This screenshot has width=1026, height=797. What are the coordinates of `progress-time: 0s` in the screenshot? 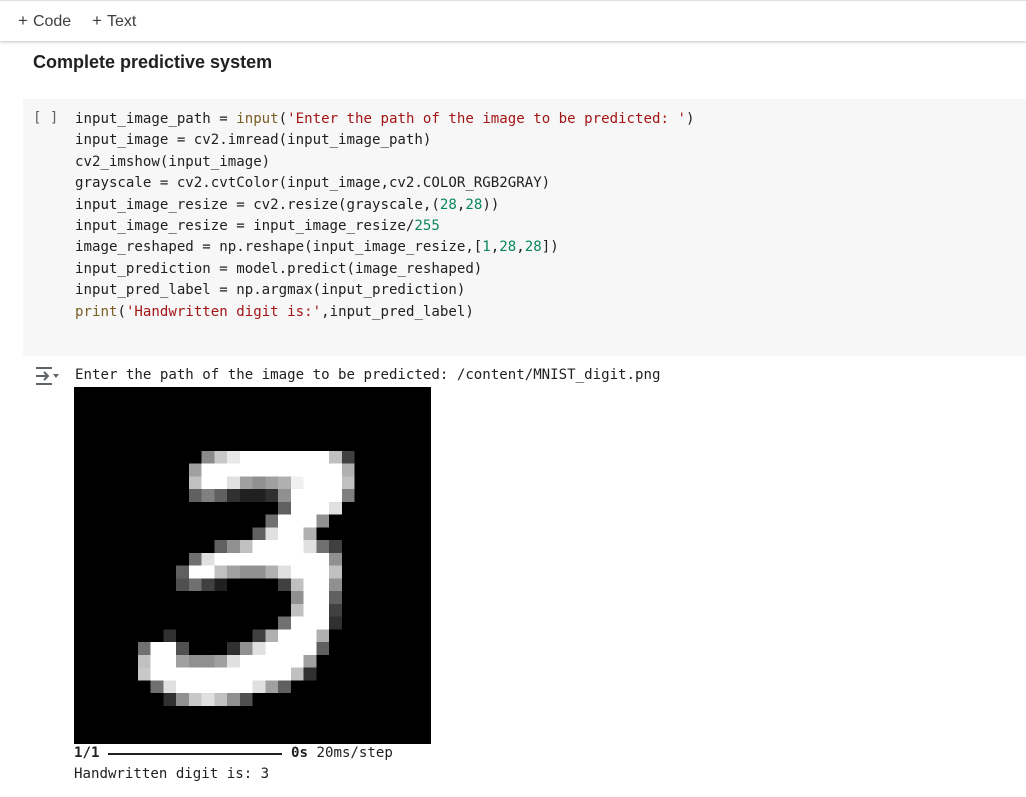 It's located at (299, 753).